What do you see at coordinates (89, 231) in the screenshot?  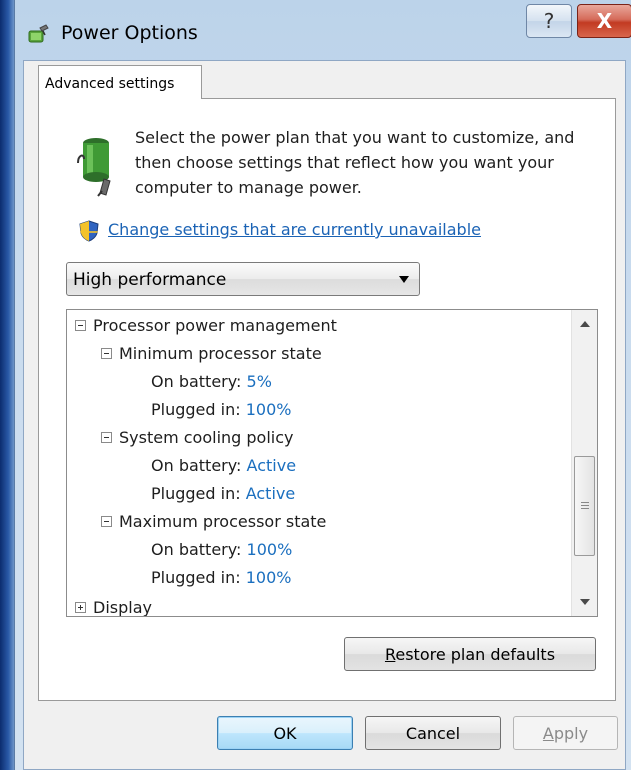 I see `uac-shield-icon` at bounding box center [89, 231].